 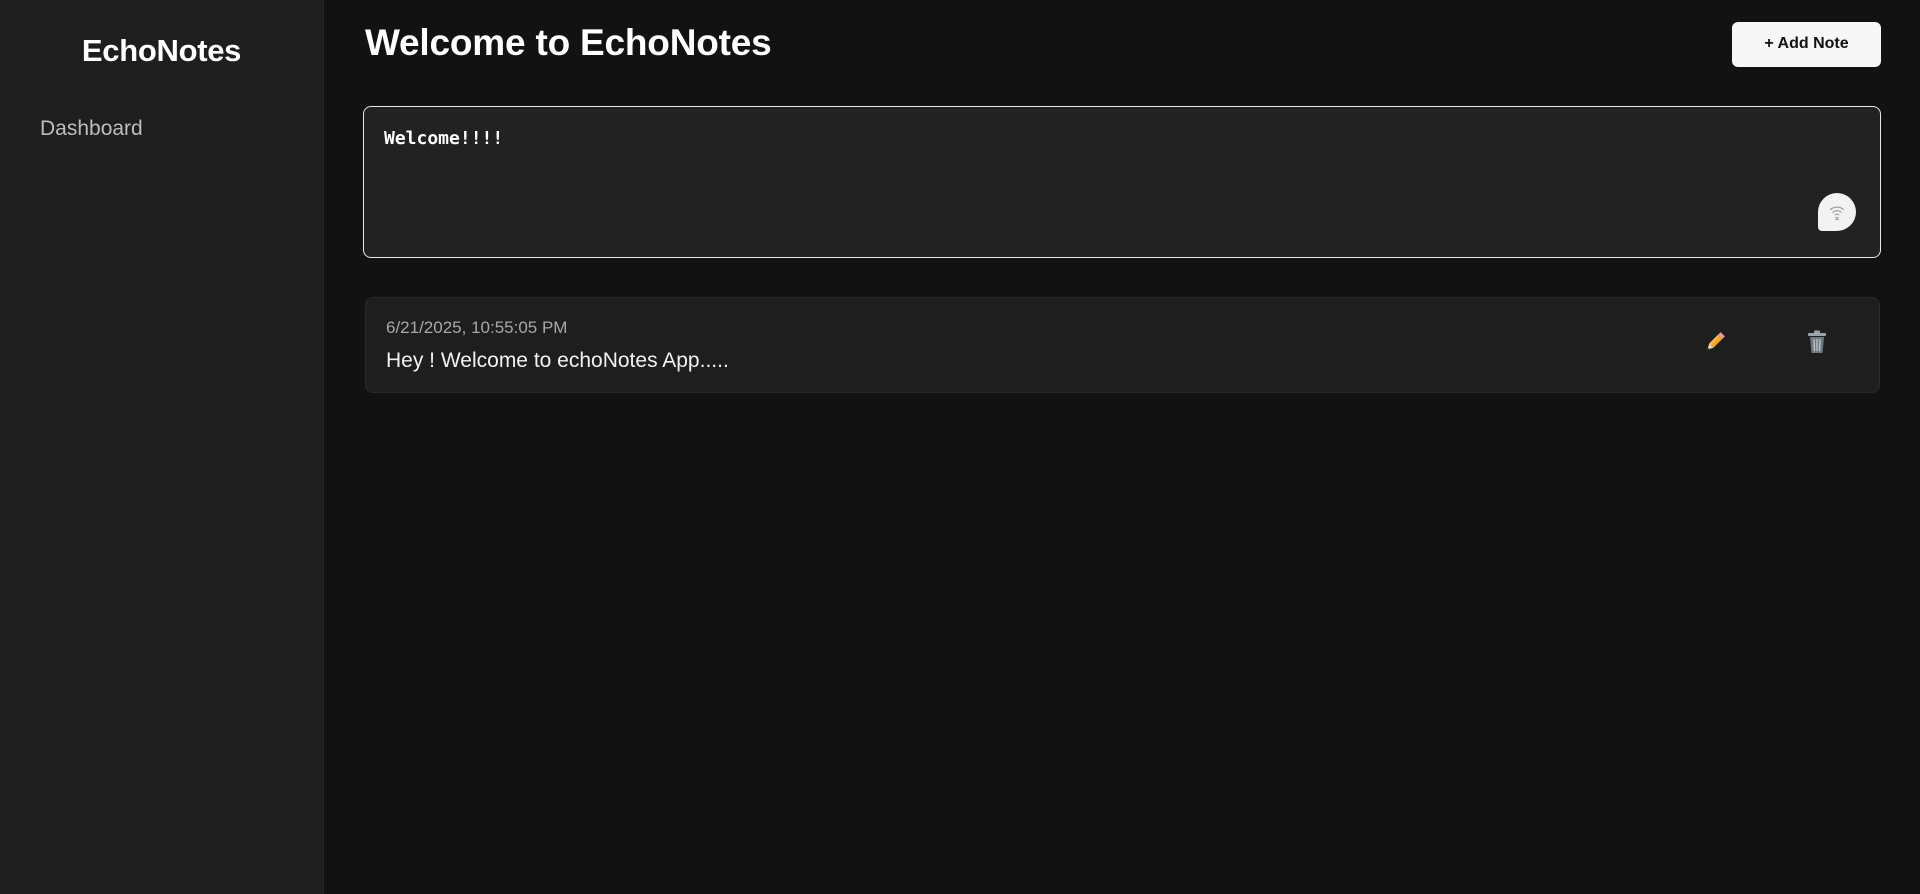 I want to click on sidebar-item-dashboard: Dashboard, so click(x=161, y=129).